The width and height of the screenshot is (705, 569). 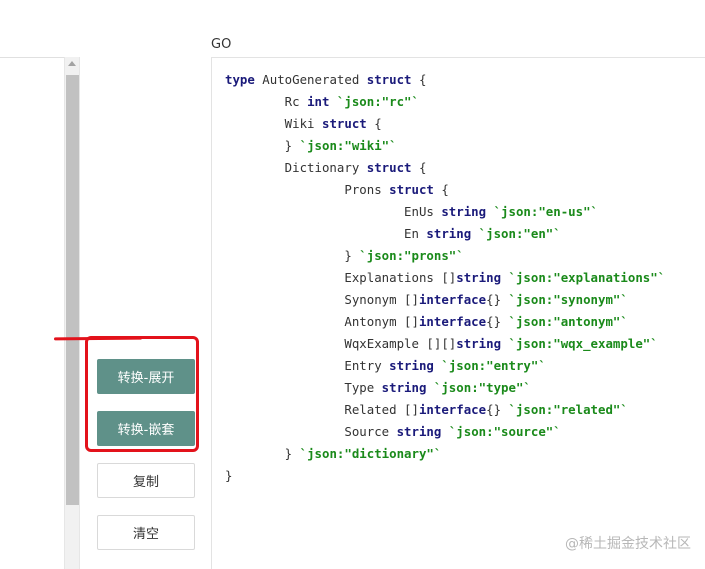 What do you see at coordinates (583, 343) in the screenshot?
I see `code-json-tag: `json:"wqx_example"`` at bounding box center [583, 343].